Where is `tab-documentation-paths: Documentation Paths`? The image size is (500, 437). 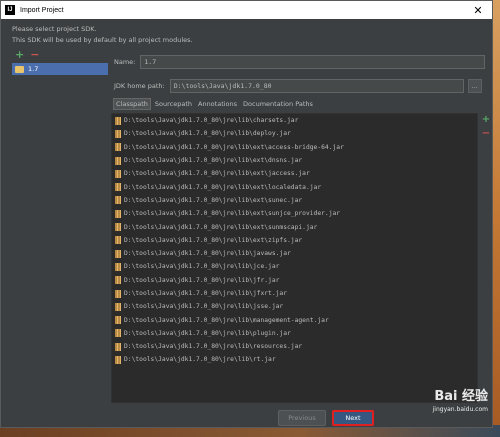 tab-documentation-paths: Documentation Paths is located at coordinates (278, 104).